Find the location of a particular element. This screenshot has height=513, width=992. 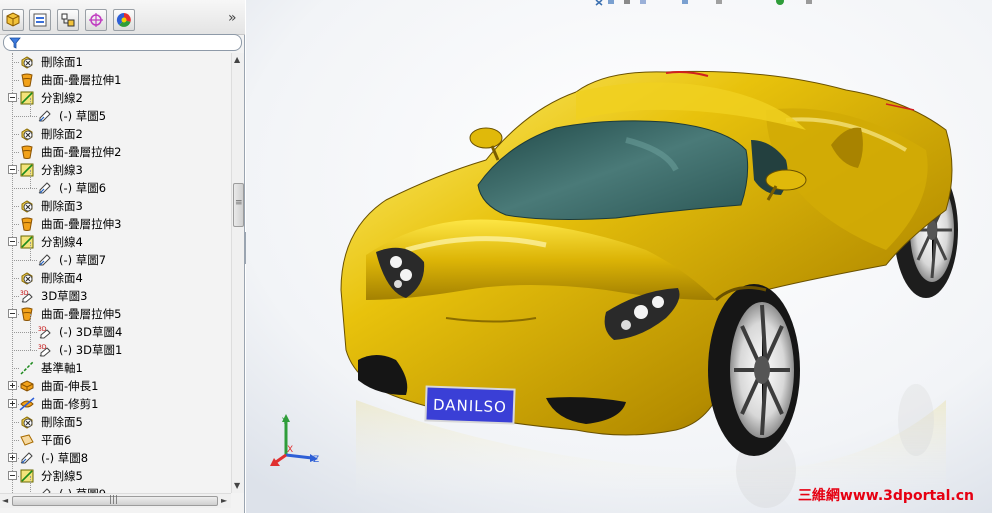

tree-item: (-) 草圖8 is located at coordinates (115, 458).